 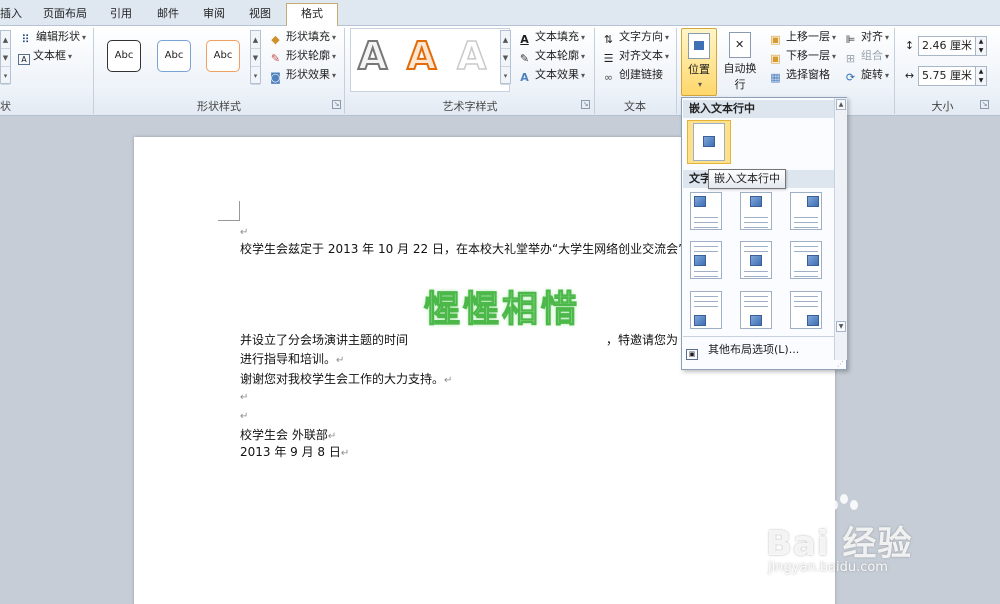 What do you see at coordinates (65, 15) in the screenshot?
I see `tab-page-layout: 页面布局` at bounding box center [65, 15].